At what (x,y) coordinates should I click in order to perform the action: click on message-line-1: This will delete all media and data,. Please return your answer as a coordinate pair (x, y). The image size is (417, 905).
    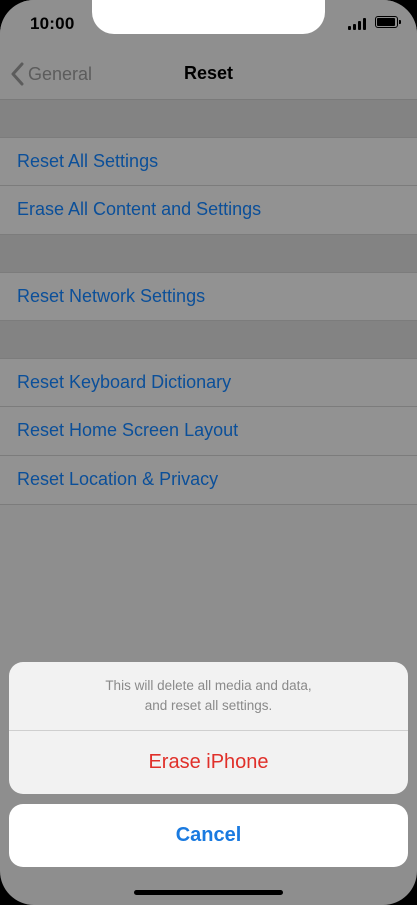
    Looking at the image, I should click on (208, 685).